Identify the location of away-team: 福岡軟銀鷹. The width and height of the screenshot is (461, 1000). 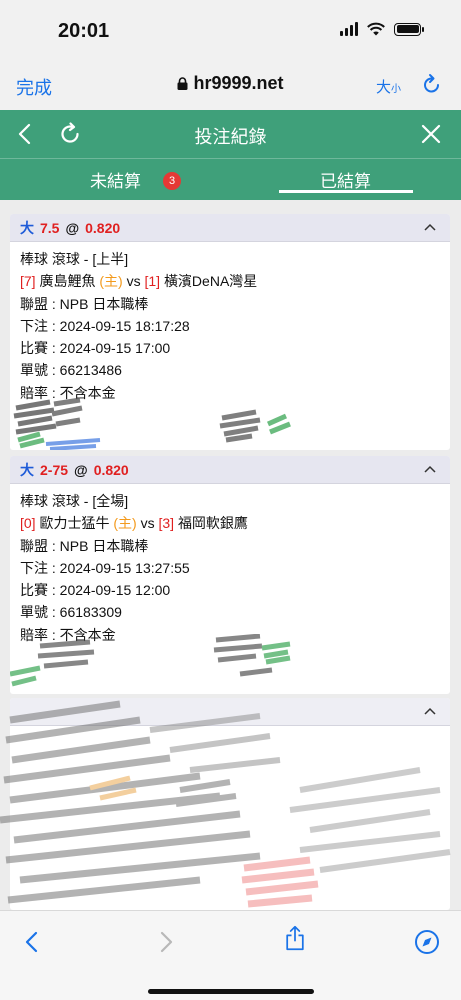
(212, 523).